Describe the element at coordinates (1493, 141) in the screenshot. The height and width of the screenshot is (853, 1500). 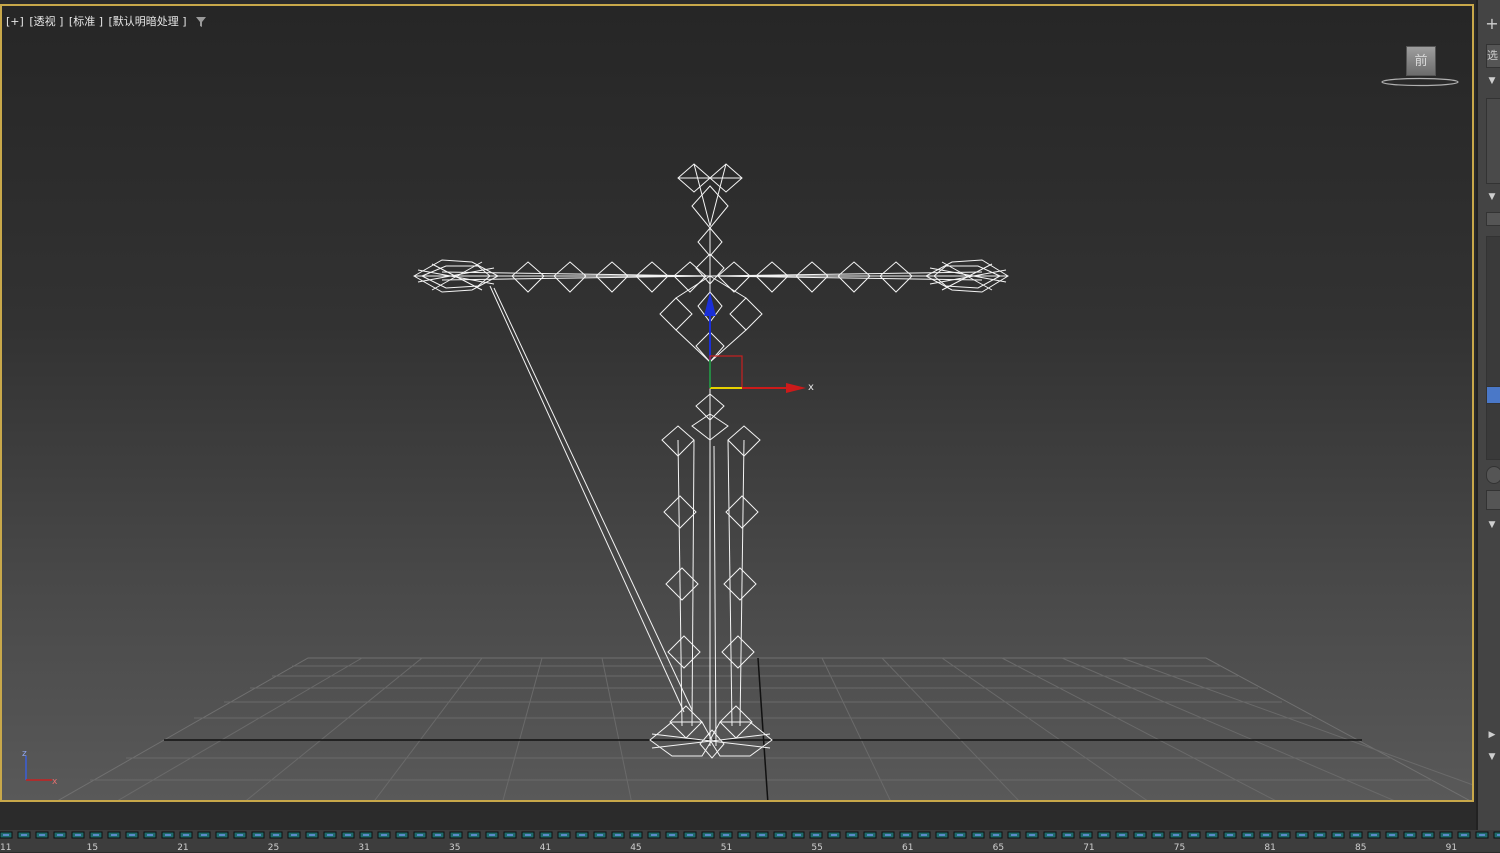
I see `panel-section` at that location.